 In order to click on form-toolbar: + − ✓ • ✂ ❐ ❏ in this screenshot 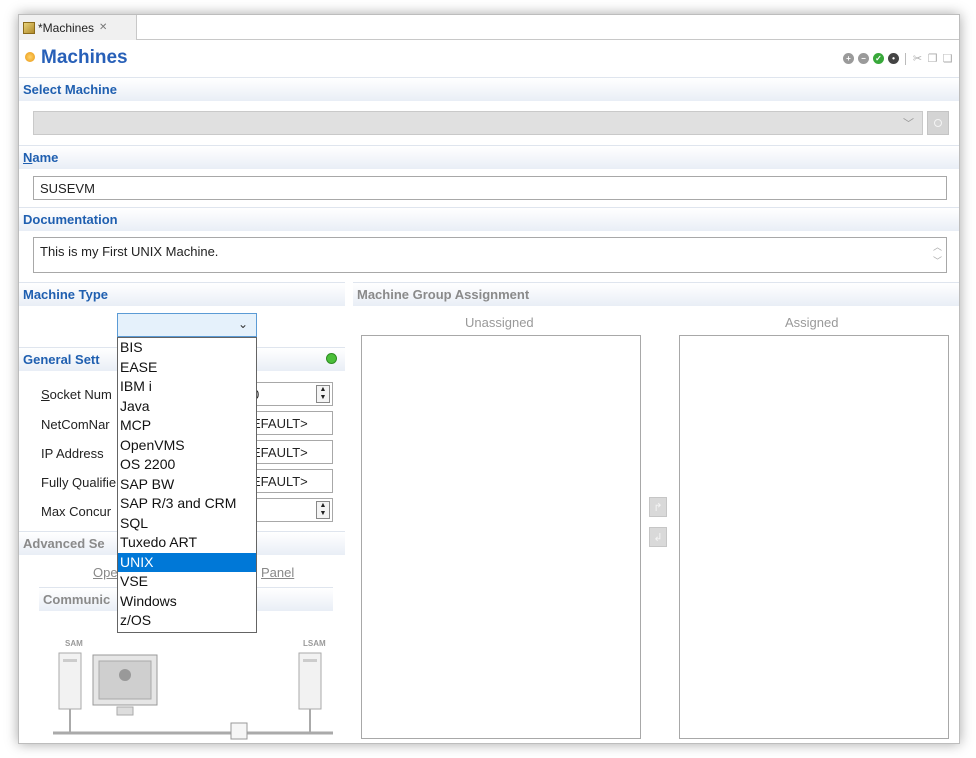, I will do `click(898, 58)`.